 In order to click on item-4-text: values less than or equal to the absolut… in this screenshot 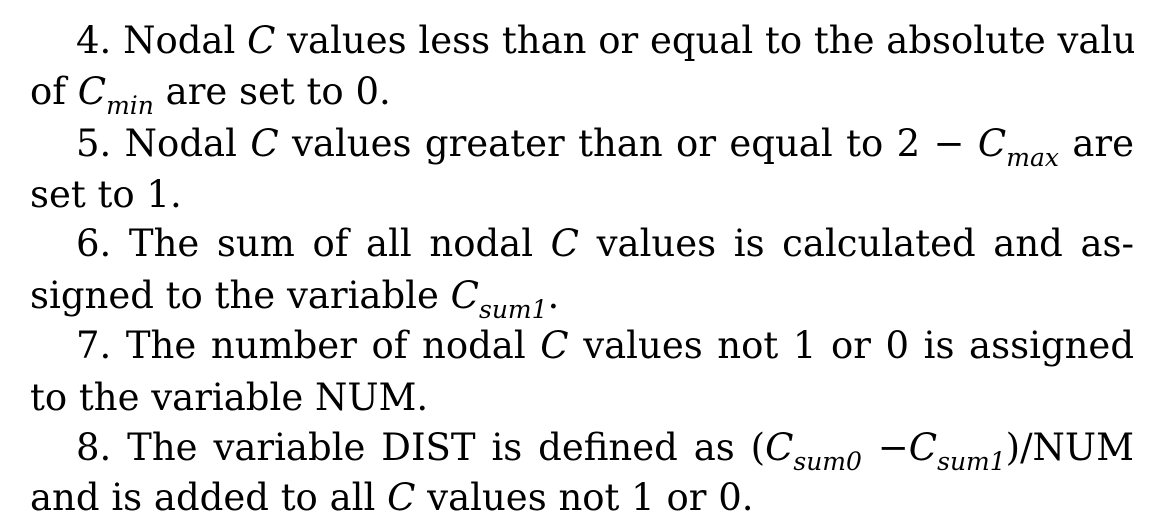, I will do `click(710, 40)`.